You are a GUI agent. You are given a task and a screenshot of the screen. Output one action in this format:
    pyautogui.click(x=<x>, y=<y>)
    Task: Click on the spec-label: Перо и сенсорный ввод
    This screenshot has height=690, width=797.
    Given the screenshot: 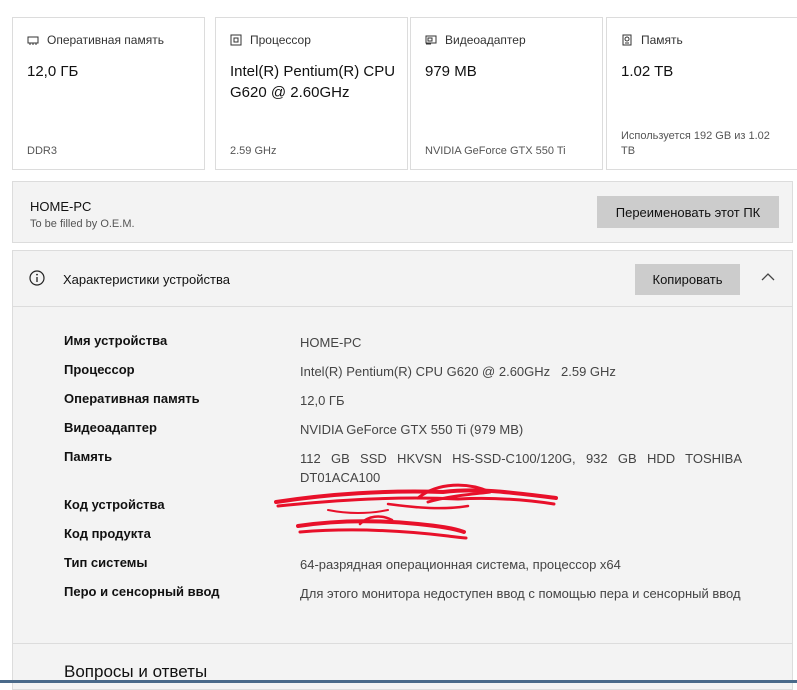 What is the action you would take?
    pyautogui.click(x=142, y=591)
    